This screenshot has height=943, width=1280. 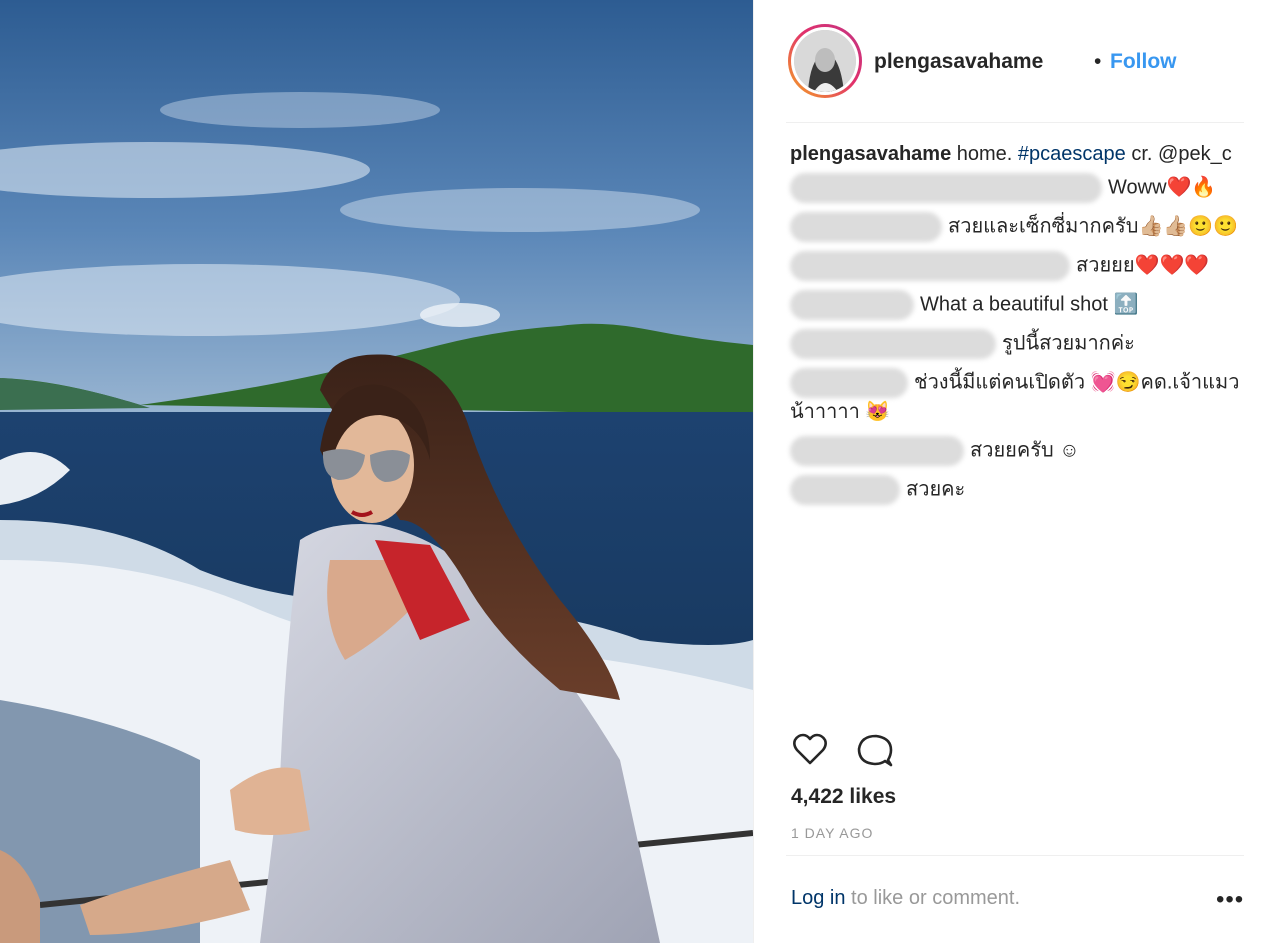 I want to click on comment-item: สวยและเซ็กซี่มากครับ👍🏼👍🏼🙂🙂, so click(x=1016, y=227).